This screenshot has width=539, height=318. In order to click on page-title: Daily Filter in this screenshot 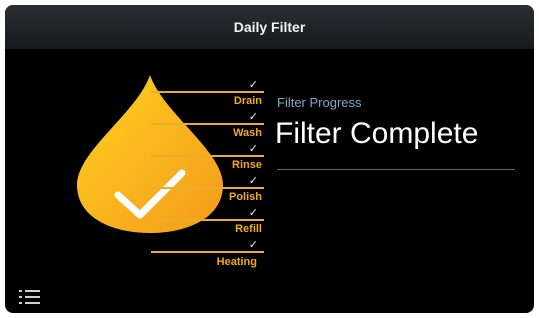, I will do `click(269, 27)`.